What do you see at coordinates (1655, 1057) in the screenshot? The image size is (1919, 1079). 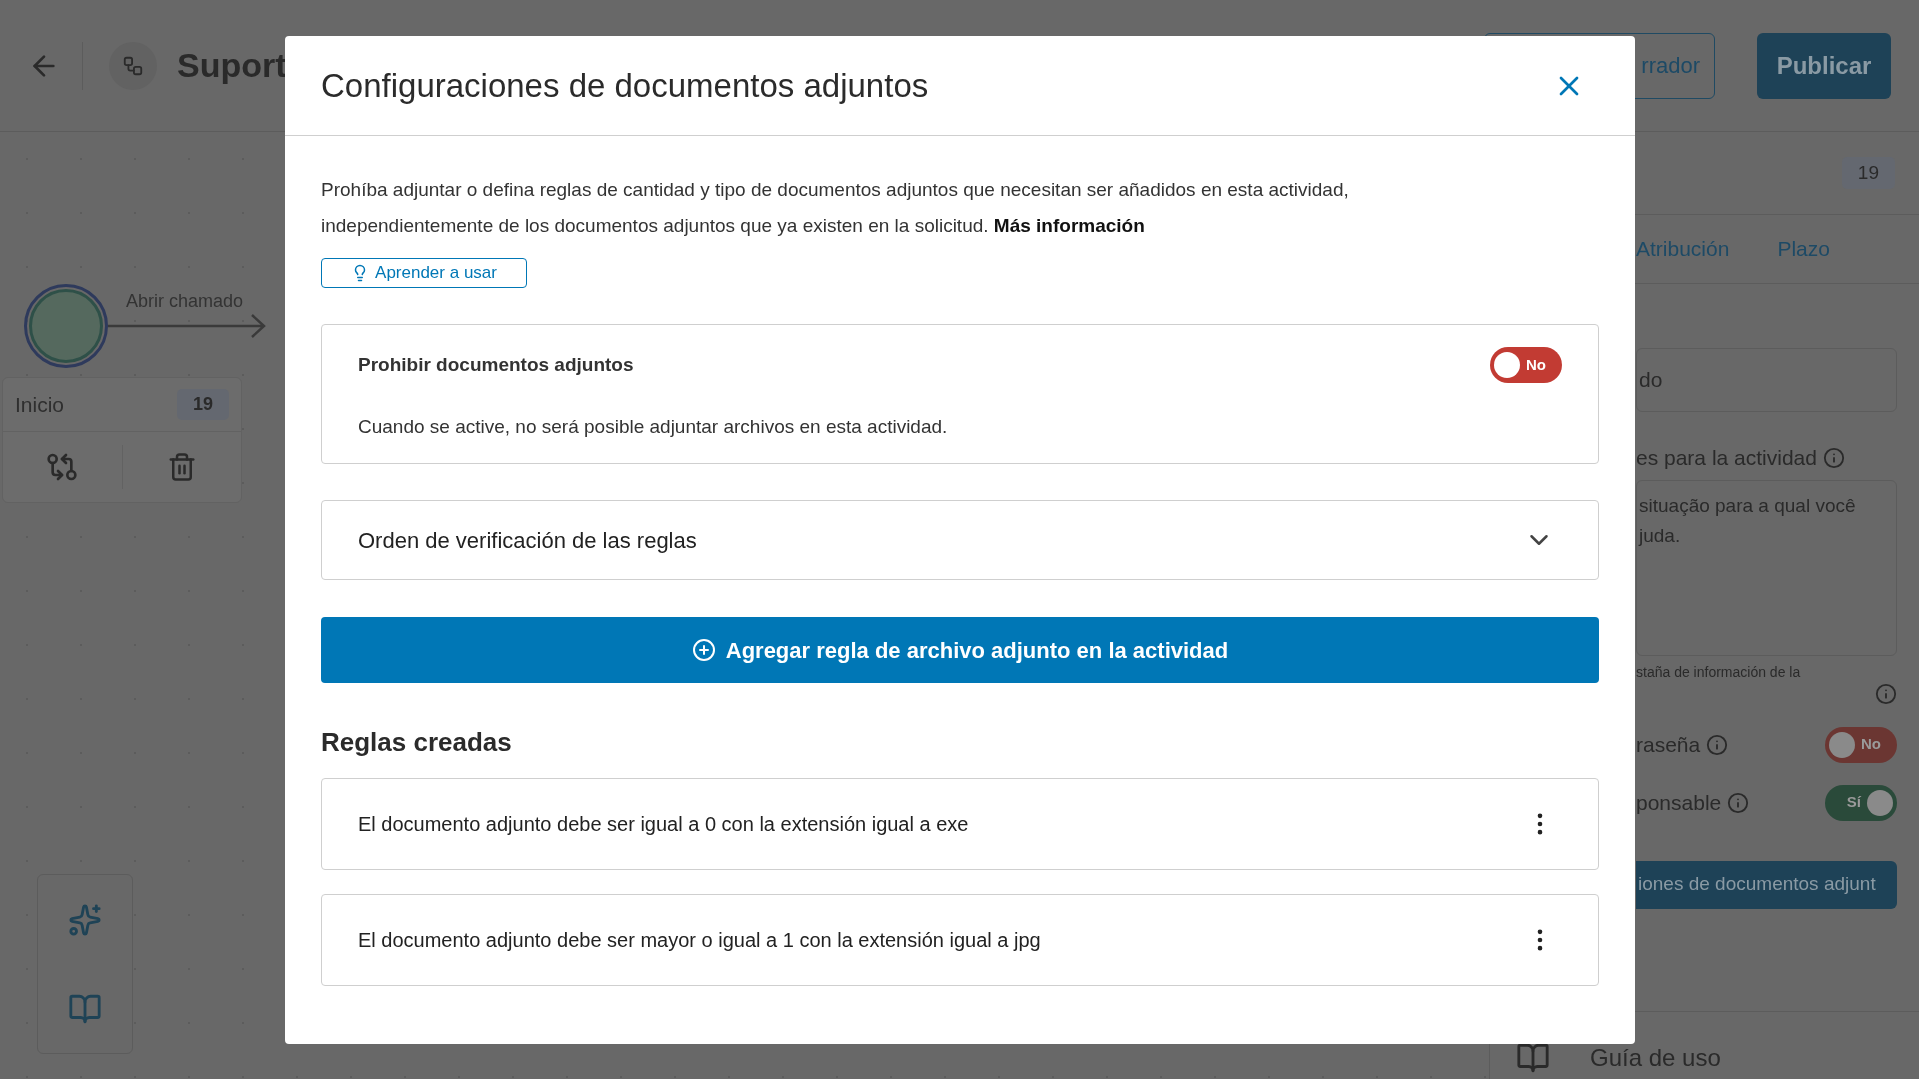 I see `guide-link: Guía de uso` at bounding box center [1655, 1057].